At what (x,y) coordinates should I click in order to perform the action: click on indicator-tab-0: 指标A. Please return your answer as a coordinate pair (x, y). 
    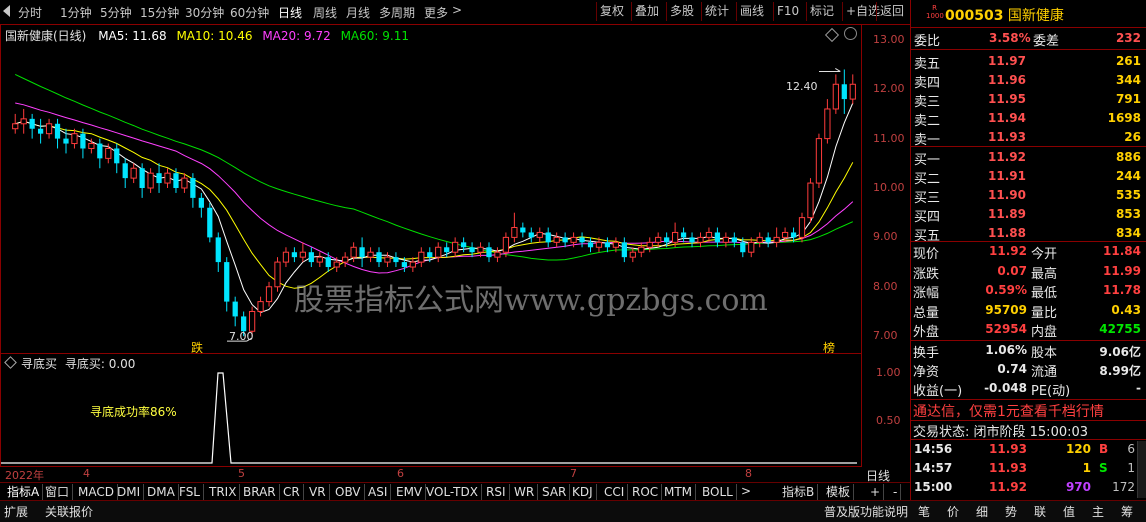
    Looking at the image, I should click on (24, 492).